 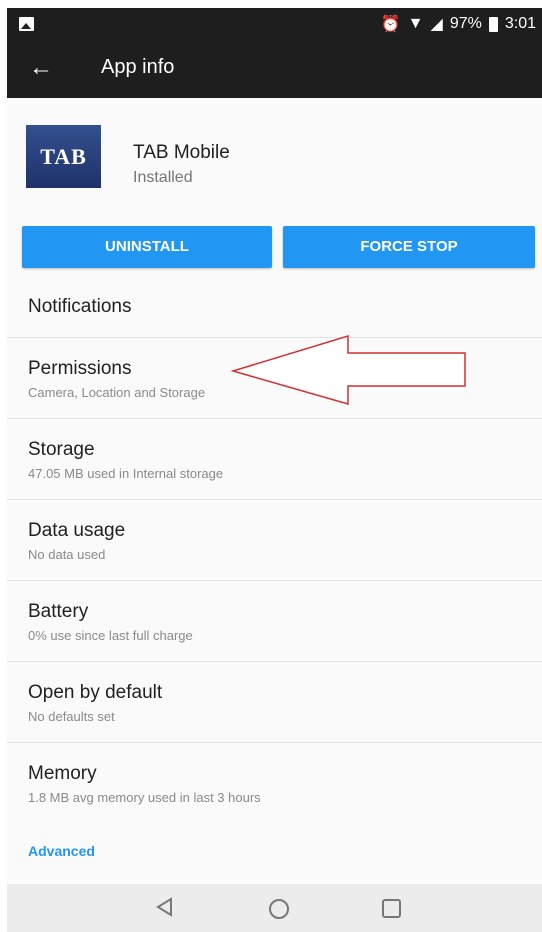 What do you see at coordinates (138, 67) in the screenshot?
I see `page-title: App info` at bounding box center [138, 67].